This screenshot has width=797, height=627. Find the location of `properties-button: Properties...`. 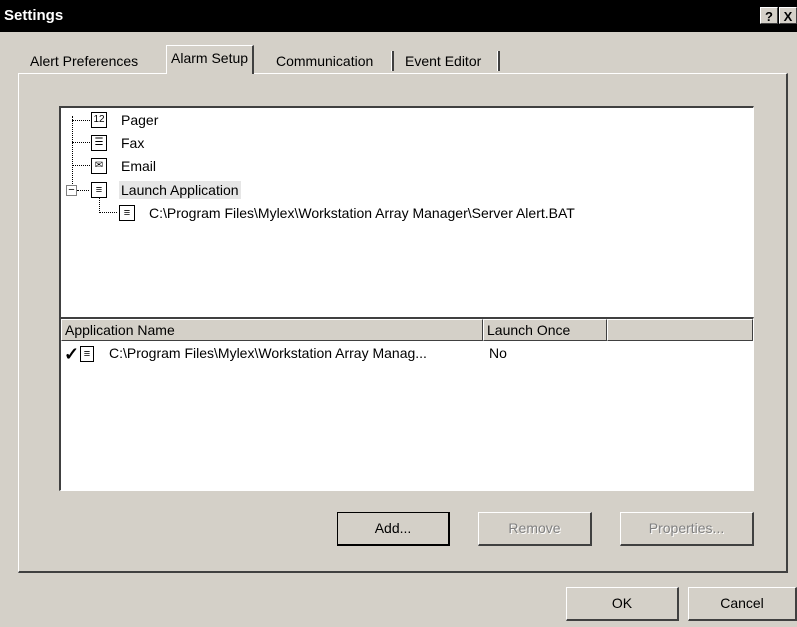

properties-button: Properties... is located at coordinates (687, 529).